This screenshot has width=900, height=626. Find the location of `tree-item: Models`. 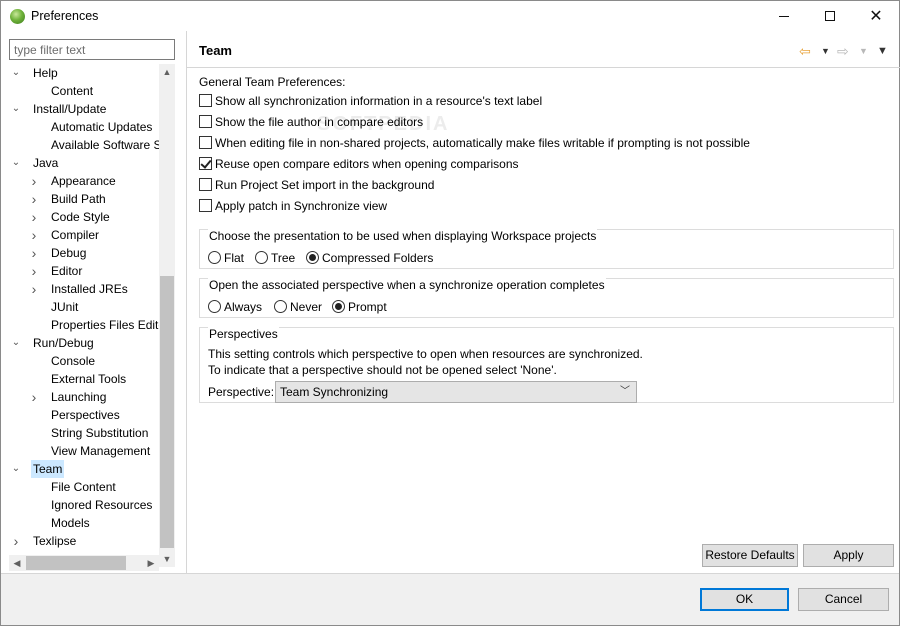

tree-item: Models is located at coordinates (84, 523).